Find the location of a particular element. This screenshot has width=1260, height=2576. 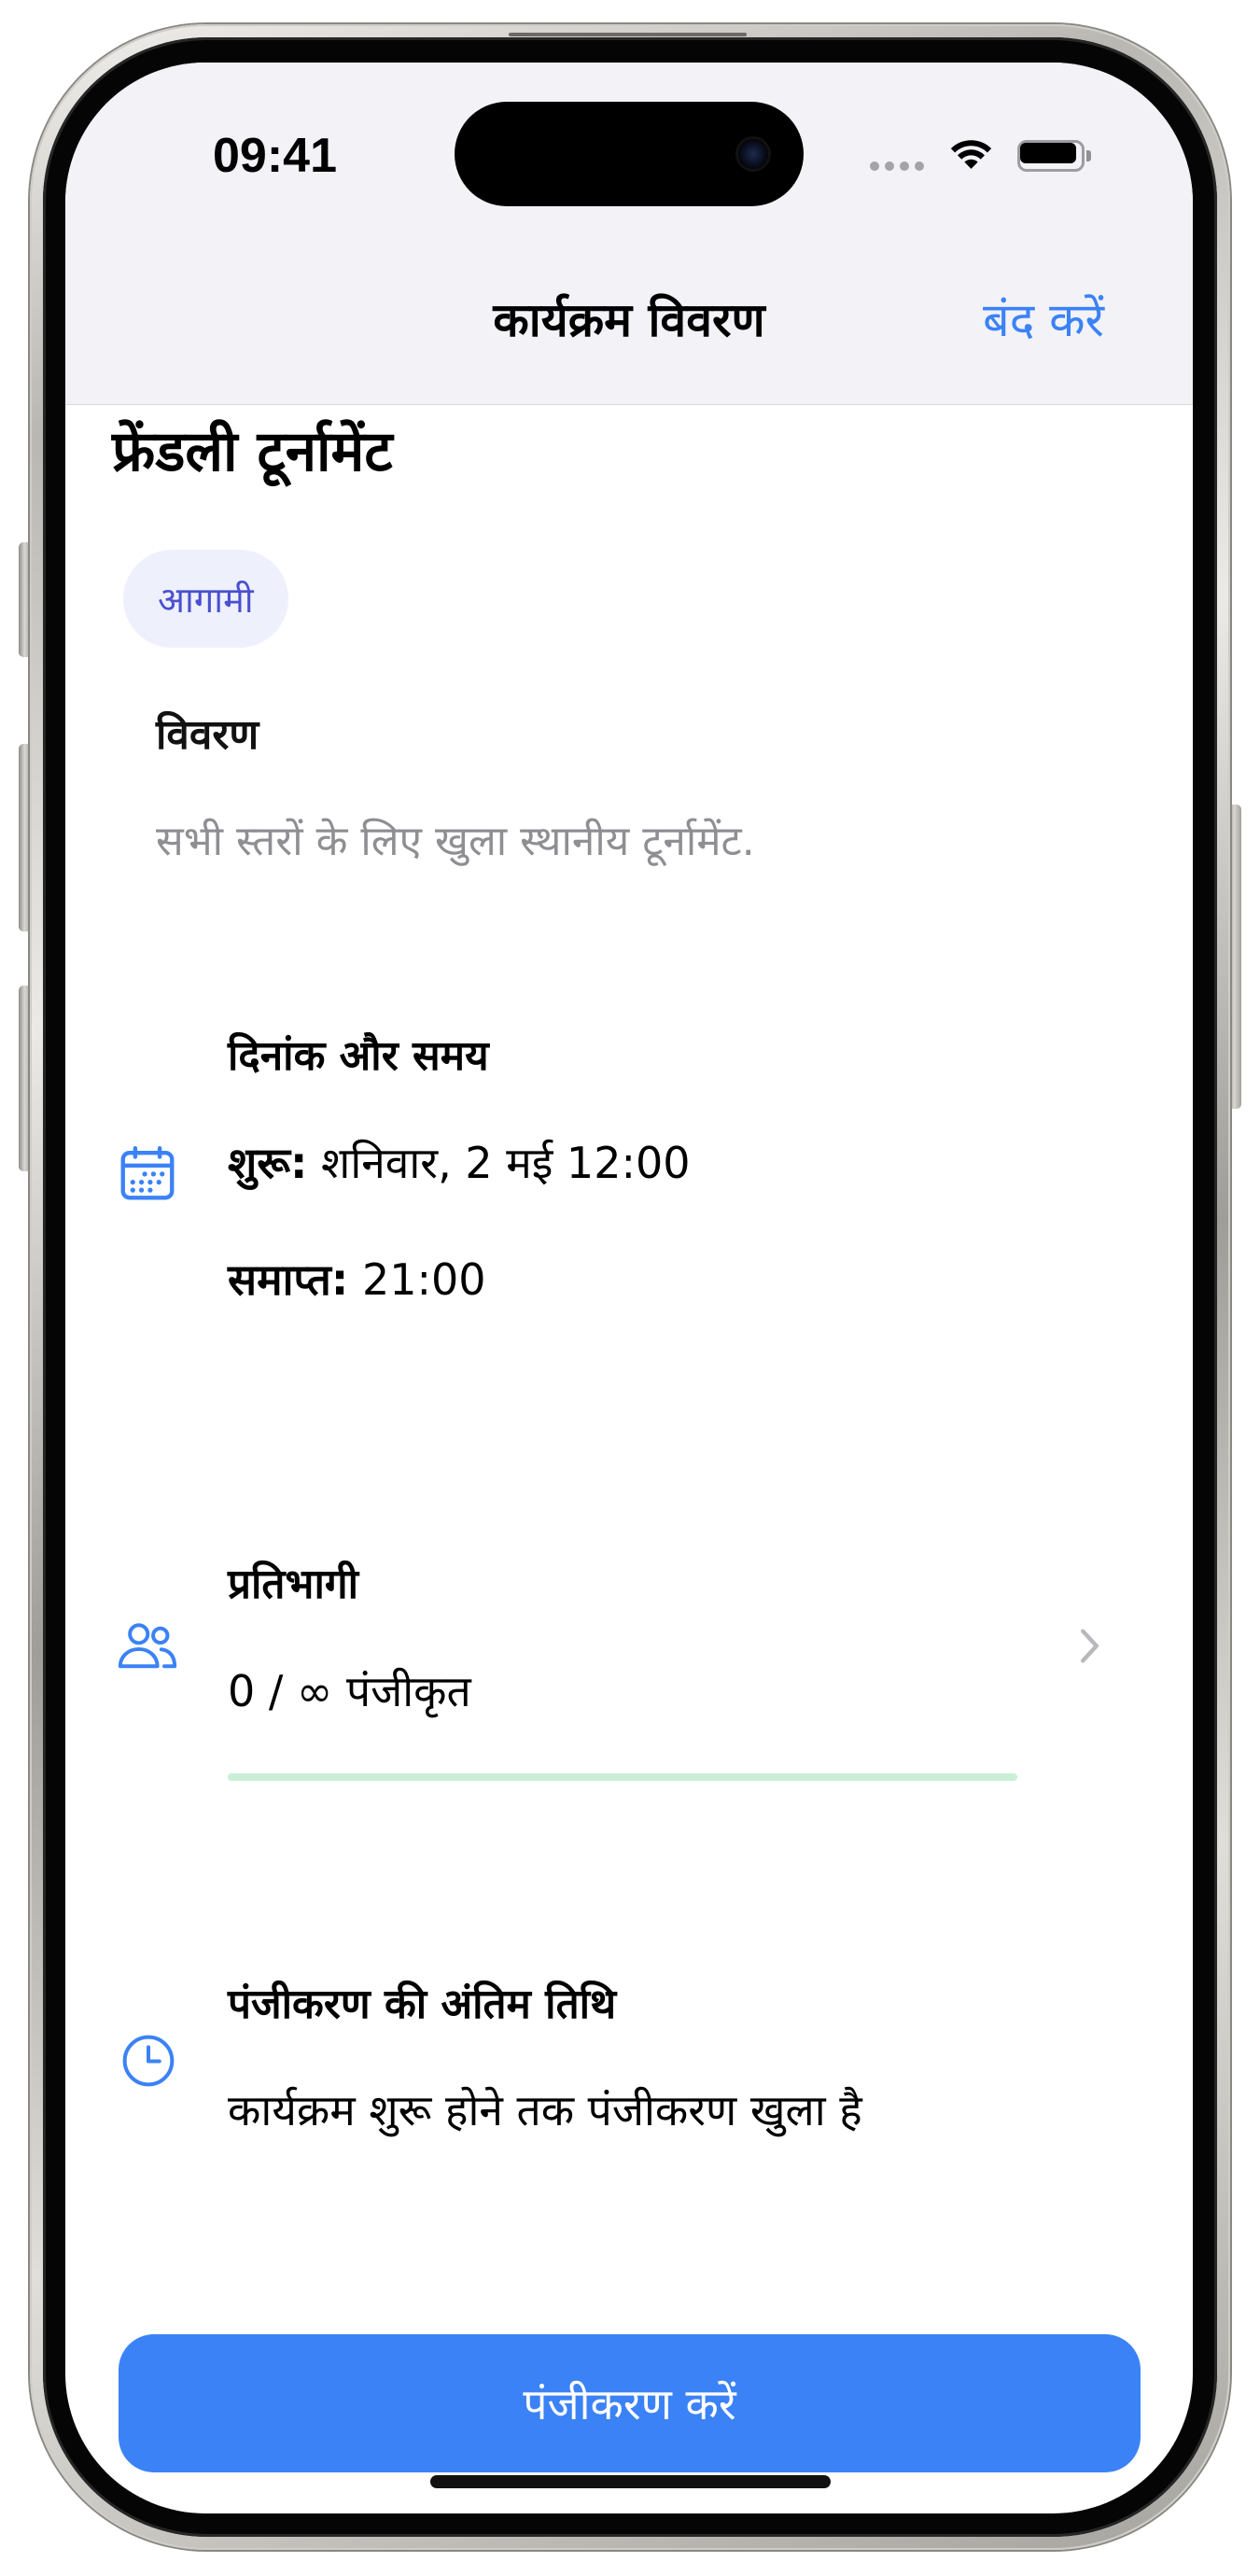

schedule-start: शुरू: शनिवार, 2 मई 12:00 is located at coordinates (459, 1163).